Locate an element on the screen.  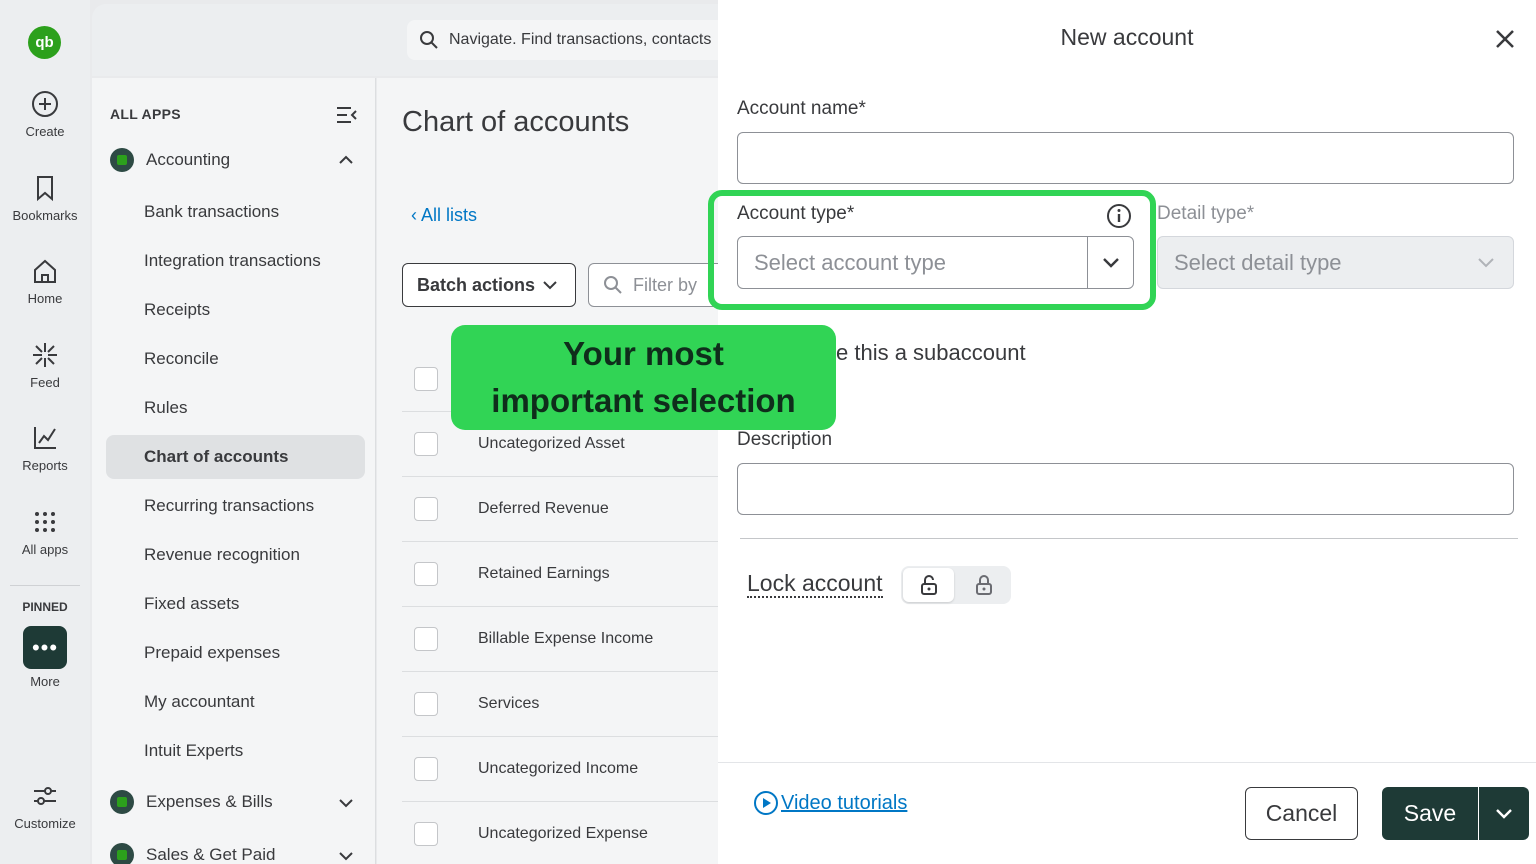
all-lists-label: All lists is located at coordinates (449, 215).